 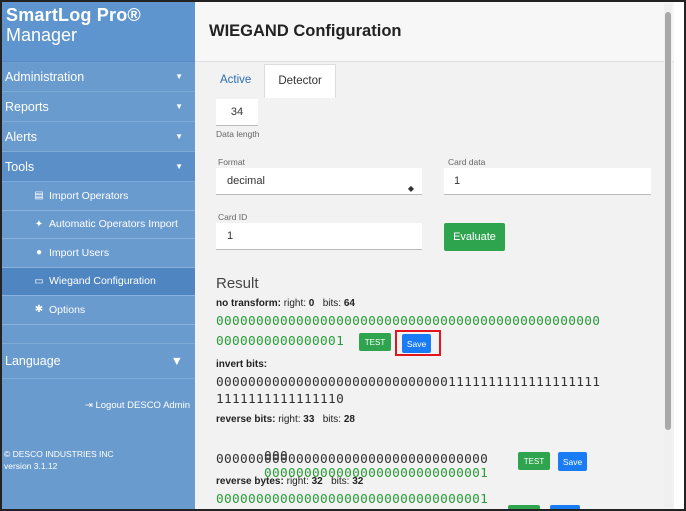 I want to click on transform-name: invert bits:, so click(x=242, y=364).